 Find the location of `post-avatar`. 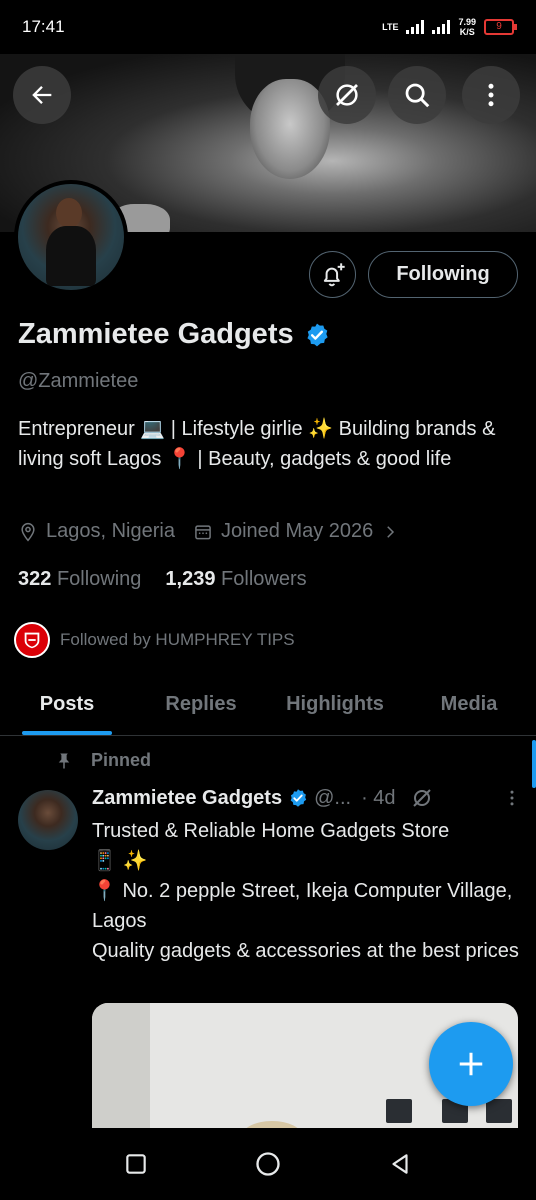

post-avatar is located at coordinates (48, 820).